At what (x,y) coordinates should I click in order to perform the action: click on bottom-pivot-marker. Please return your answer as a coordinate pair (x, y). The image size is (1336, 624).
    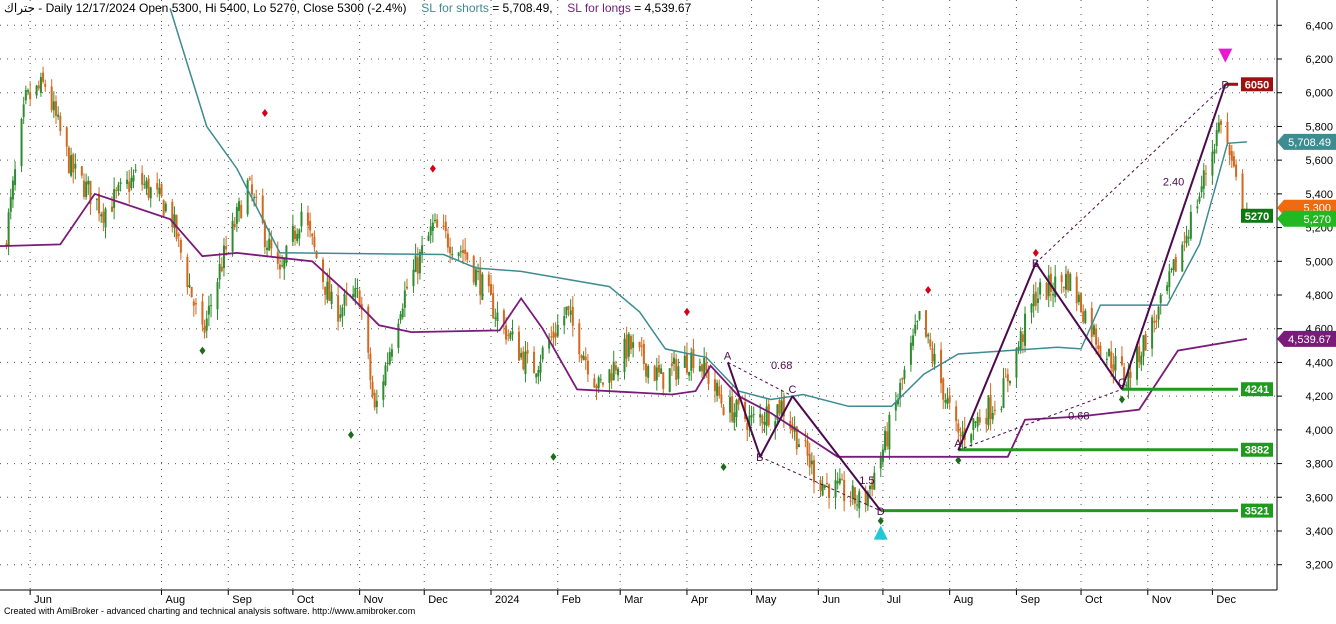
    Looking at the image, I should click on (351, 434).